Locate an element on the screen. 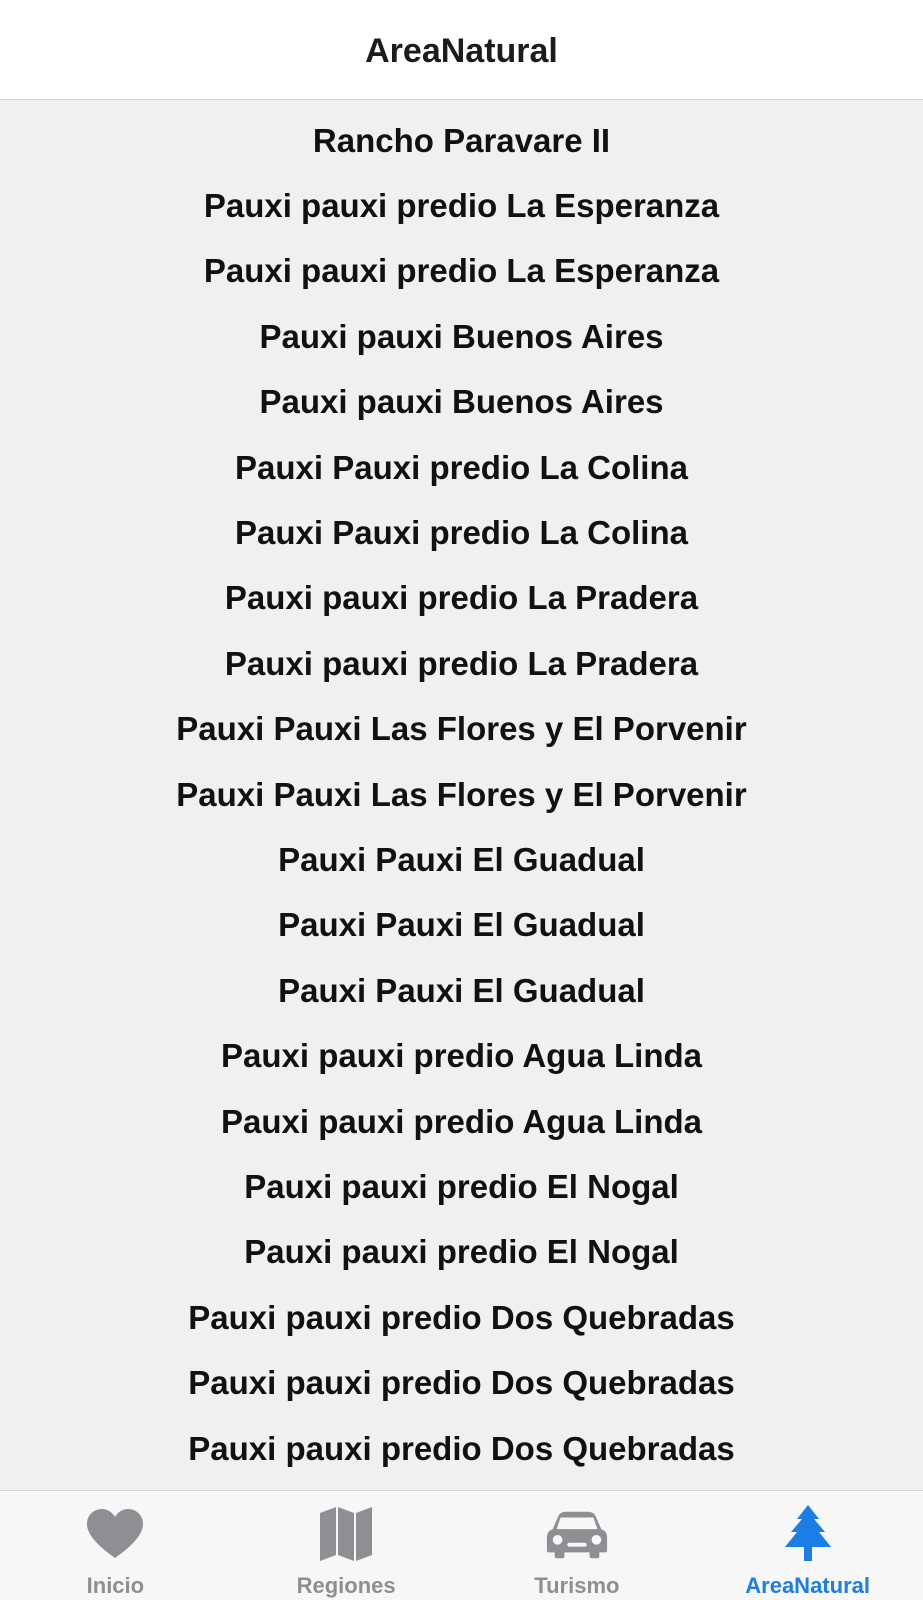 The width and height of the screenshot is (923, 1600). tab-label: Regiones is located at coordinates (346, 1585).